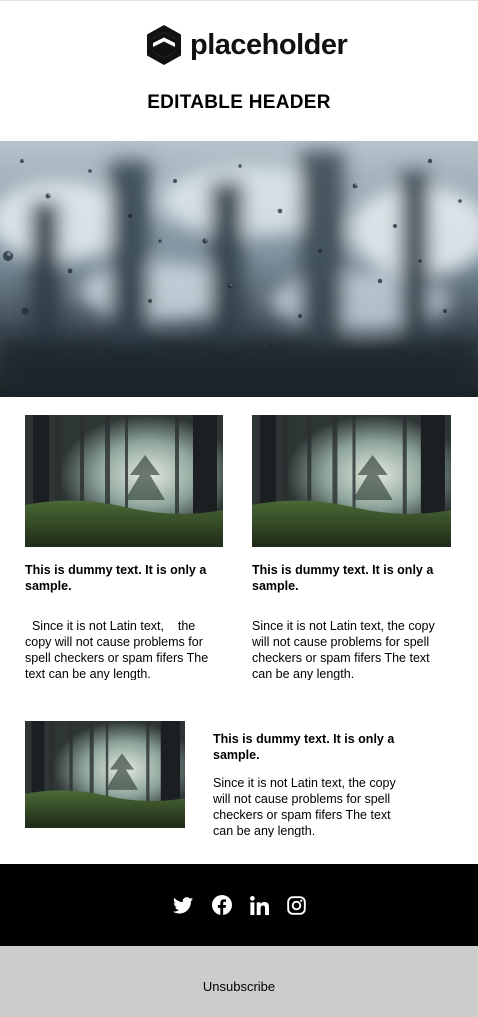 The width and height of the screenshot is (478, 1017). I want to click on linkedin-icon, so click(259, 905).